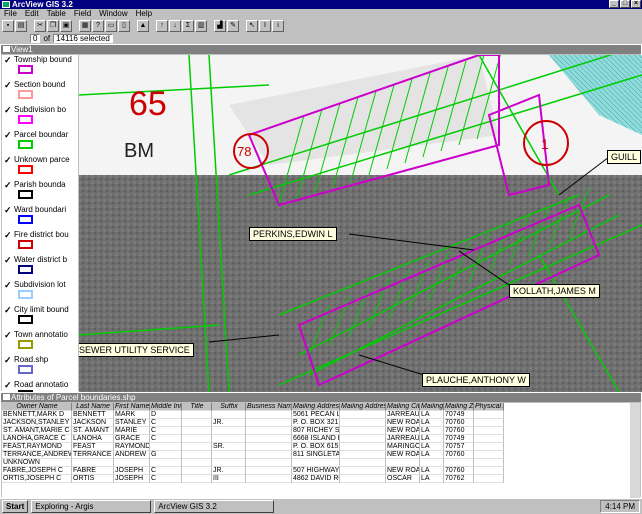  I want to click on sort-desc-icon: ↓, so click(175, 26).